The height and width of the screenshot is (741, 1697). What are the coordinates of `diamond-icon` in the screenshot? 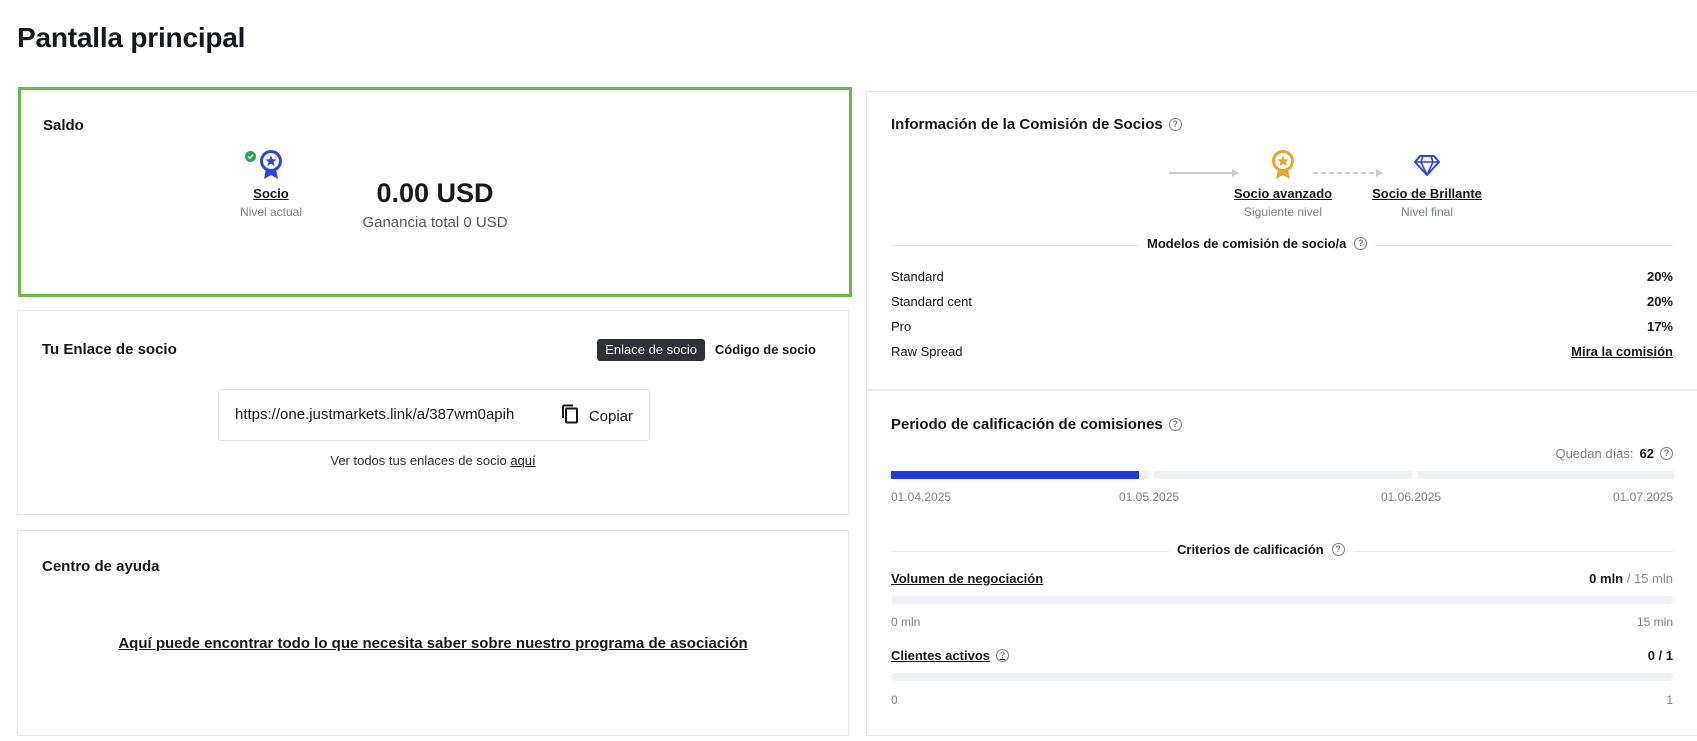 It's located at (1427, 167).